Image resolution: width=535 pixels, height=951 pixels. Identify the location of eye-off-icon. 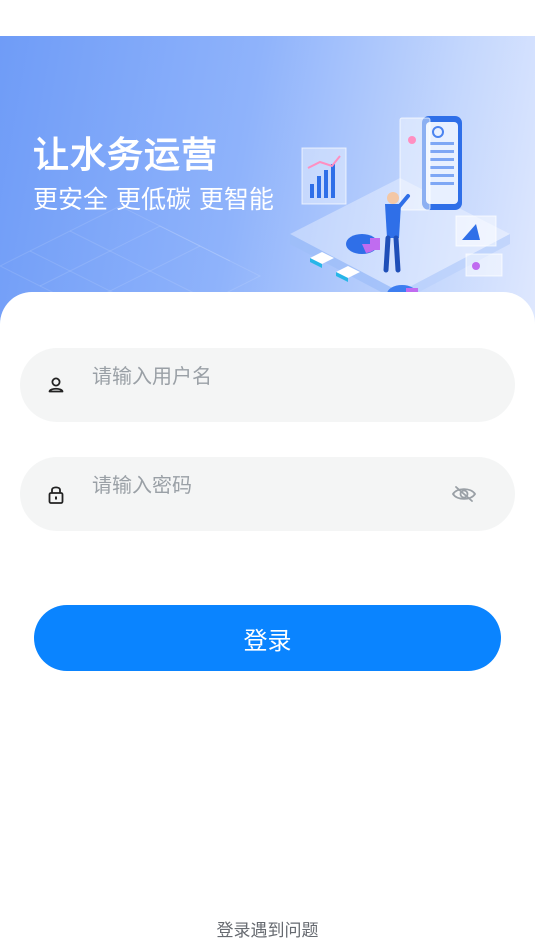
(464, 494).